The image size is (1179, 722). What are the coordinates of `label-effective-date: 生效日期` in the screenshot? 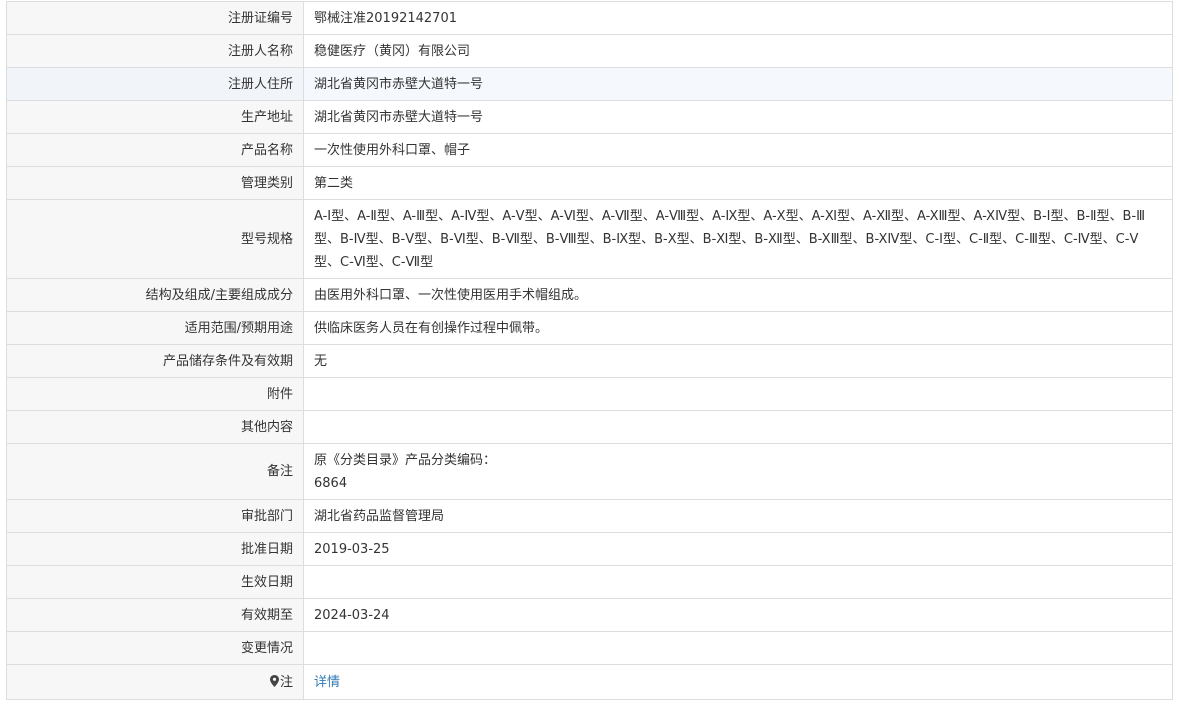 It's located at (155, 582).